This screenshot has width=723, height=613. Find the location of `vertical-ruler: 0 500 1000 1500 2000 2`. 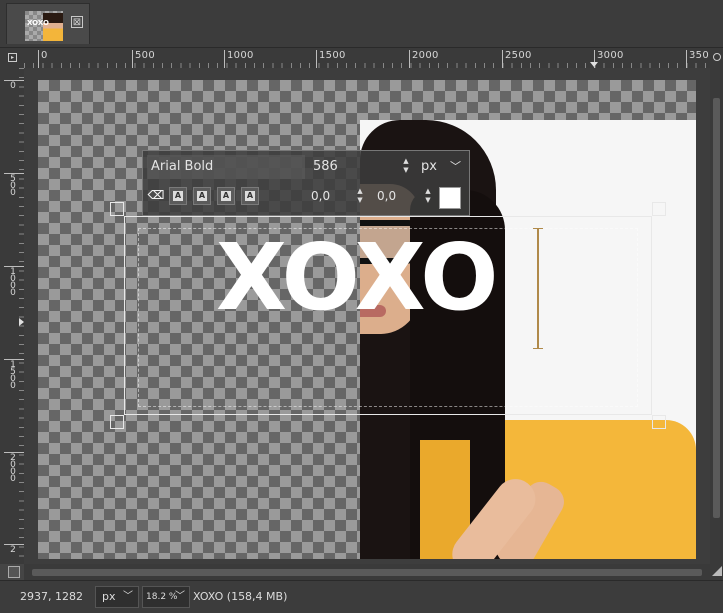

vertical-ruler: 0 500 1000 1500 2000 2 is located at coordinates (12, 316).